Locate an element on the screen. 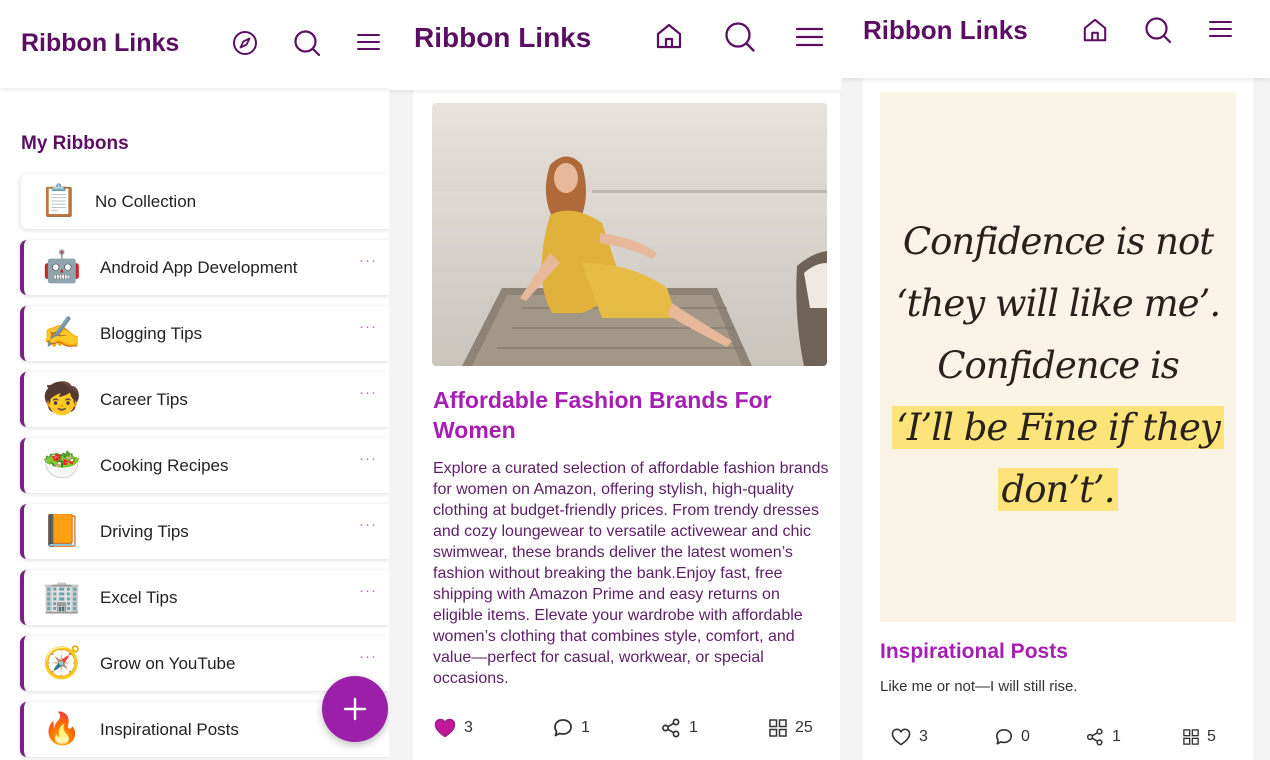 Image resolution: width=1270 pixels, height=760 pixels. ribbon-item-excel-tips: 🏢 Excel Tips ··· is located at coordinates (204, 597).